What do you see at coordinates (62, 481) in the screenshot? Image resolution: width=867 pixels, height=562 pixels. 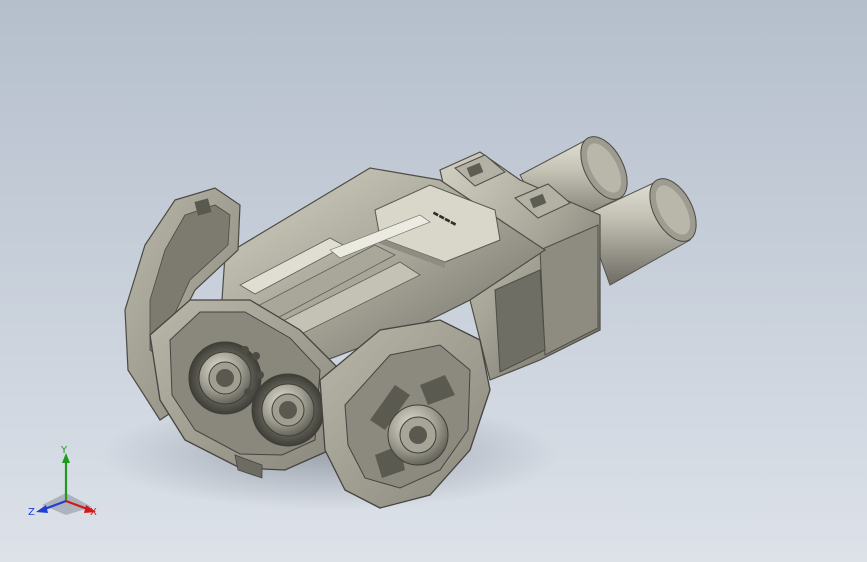 I see `axis-triad: Y X Z` at bounding box center [62, 481].